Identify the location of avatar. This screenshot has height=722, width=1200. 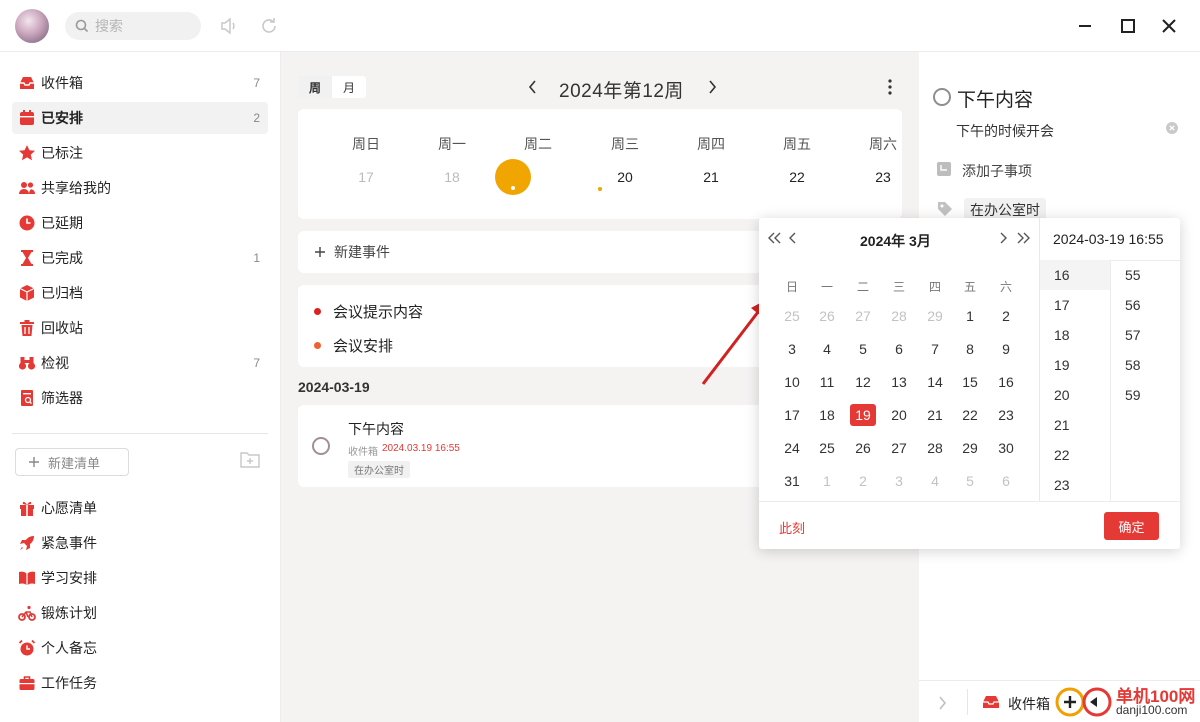
(32, 26).